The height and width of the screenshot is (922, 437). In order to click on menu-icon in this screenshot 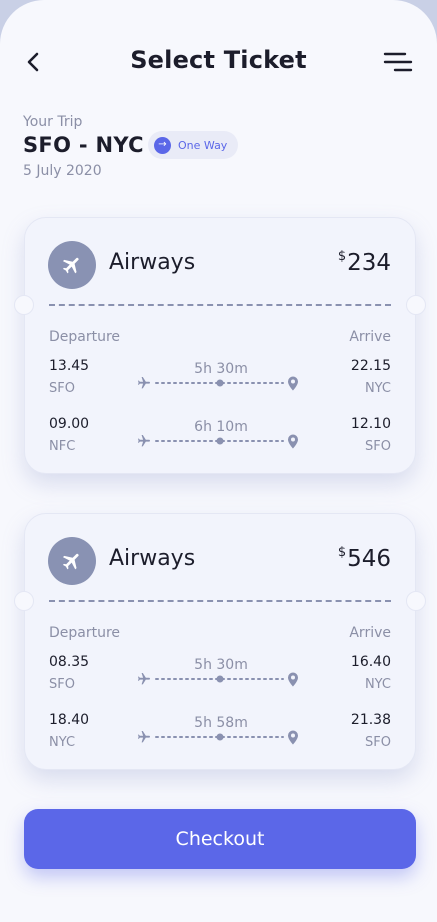, I will do `click(398, 62)`.